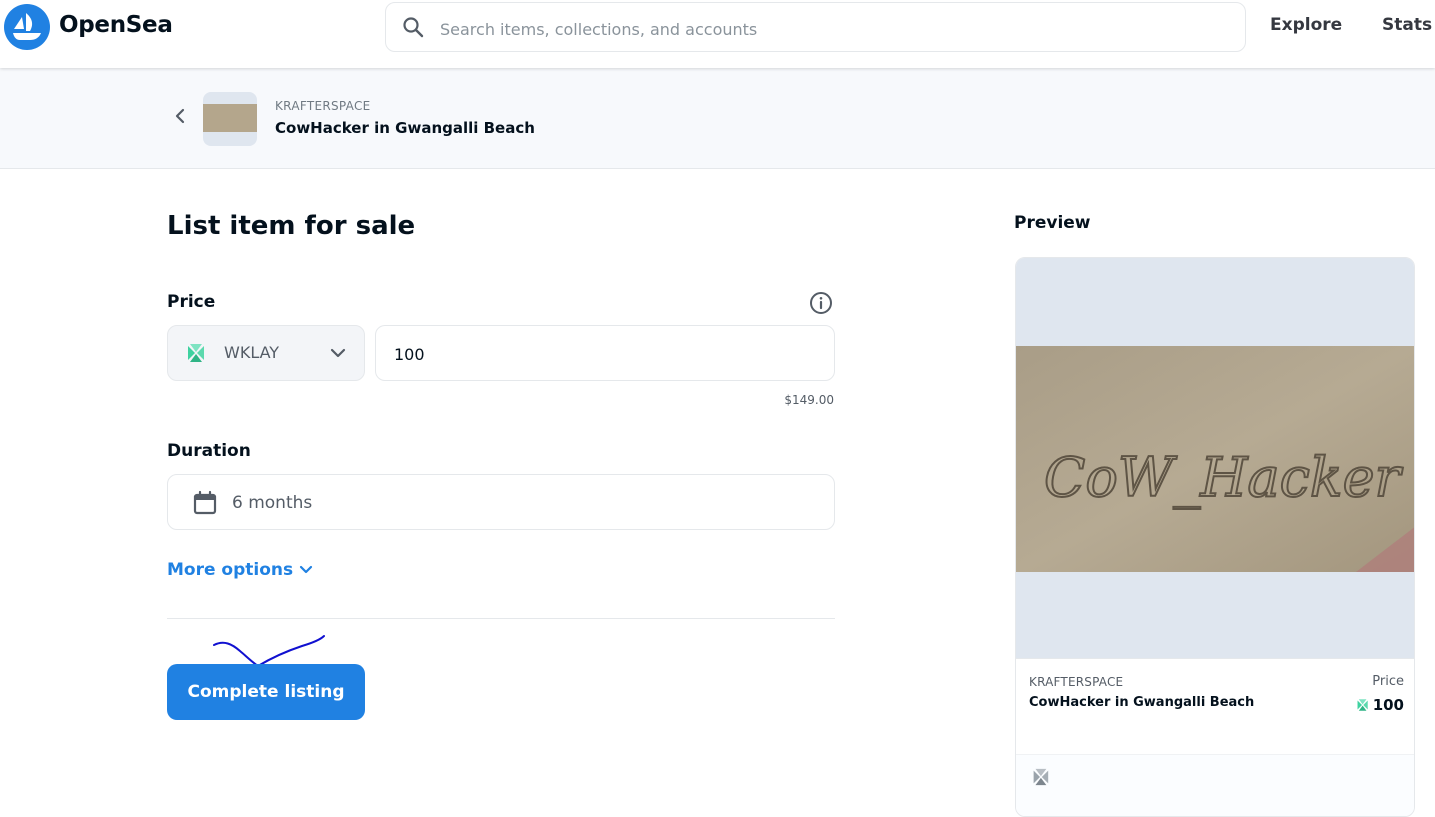 This screenshot has width=1435, height=817. Describe the element at coordinates (501, 502) in the screenshot. I see `duration-picker: 6 months` at that location.